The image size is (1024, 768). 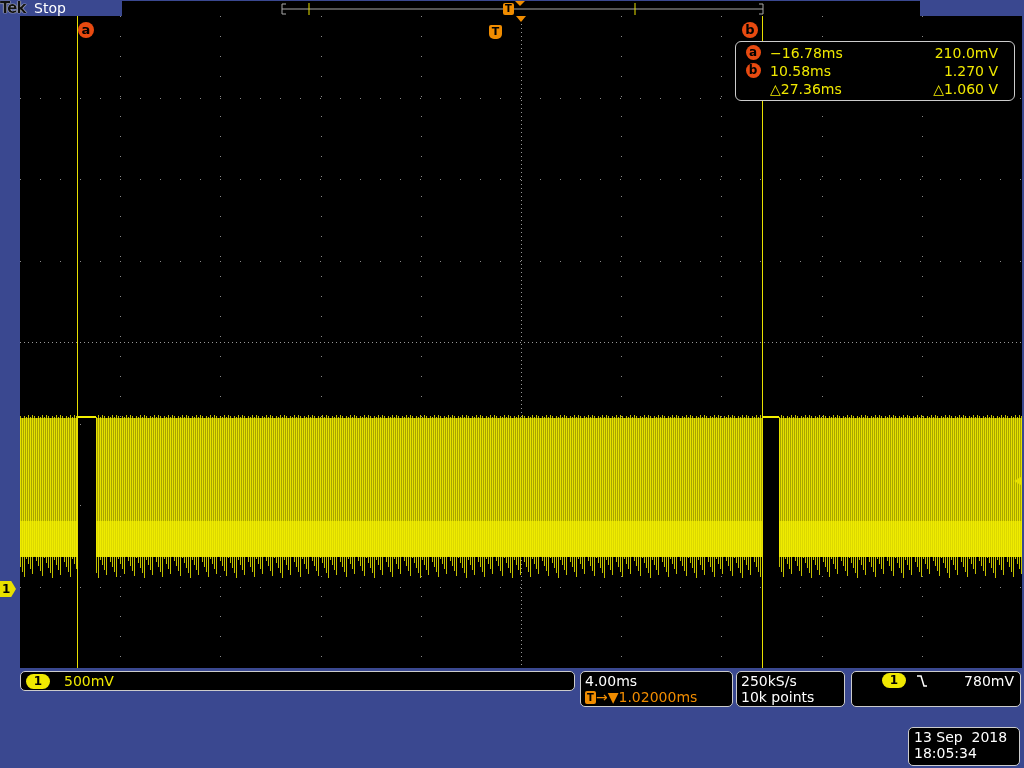 I want to click on cursor-badge: b, so click(x=753, y=71).